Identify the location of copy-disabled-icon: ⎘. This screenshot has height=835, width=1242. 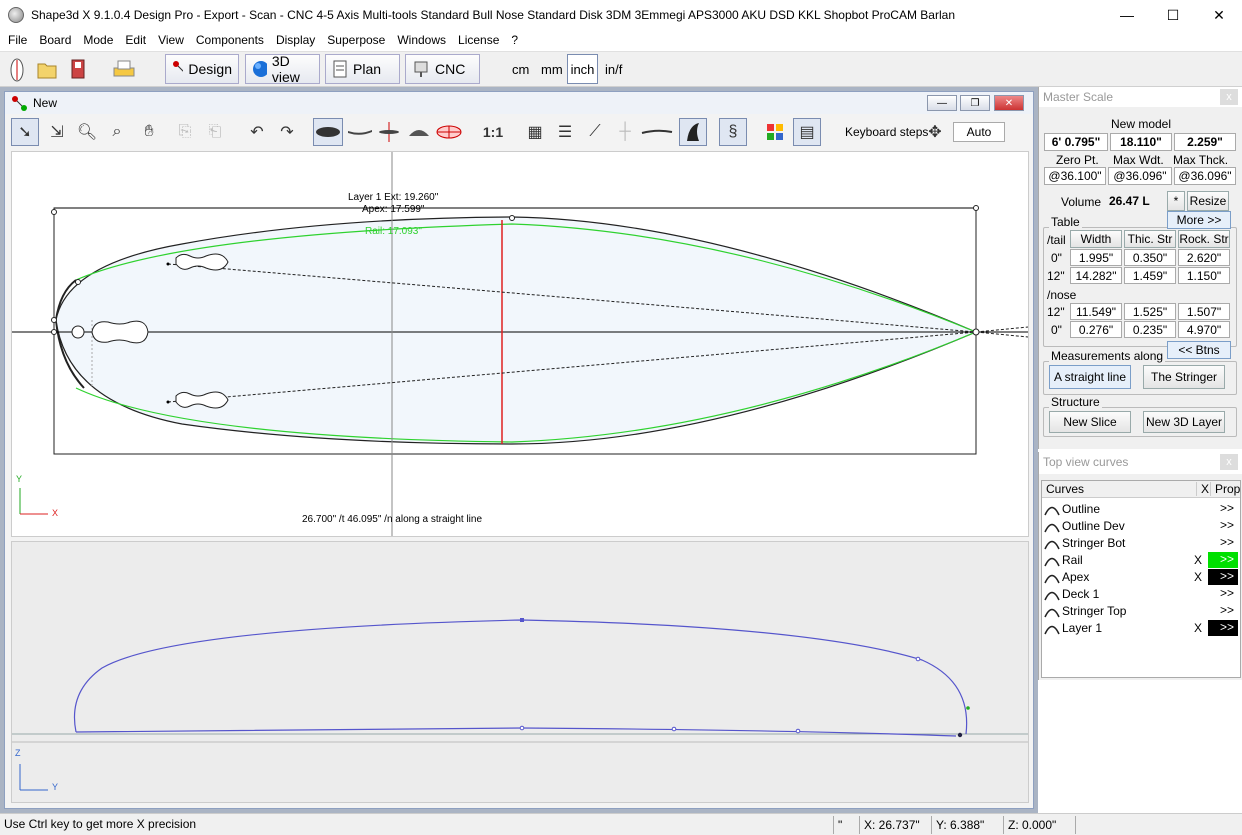
(185, 132).